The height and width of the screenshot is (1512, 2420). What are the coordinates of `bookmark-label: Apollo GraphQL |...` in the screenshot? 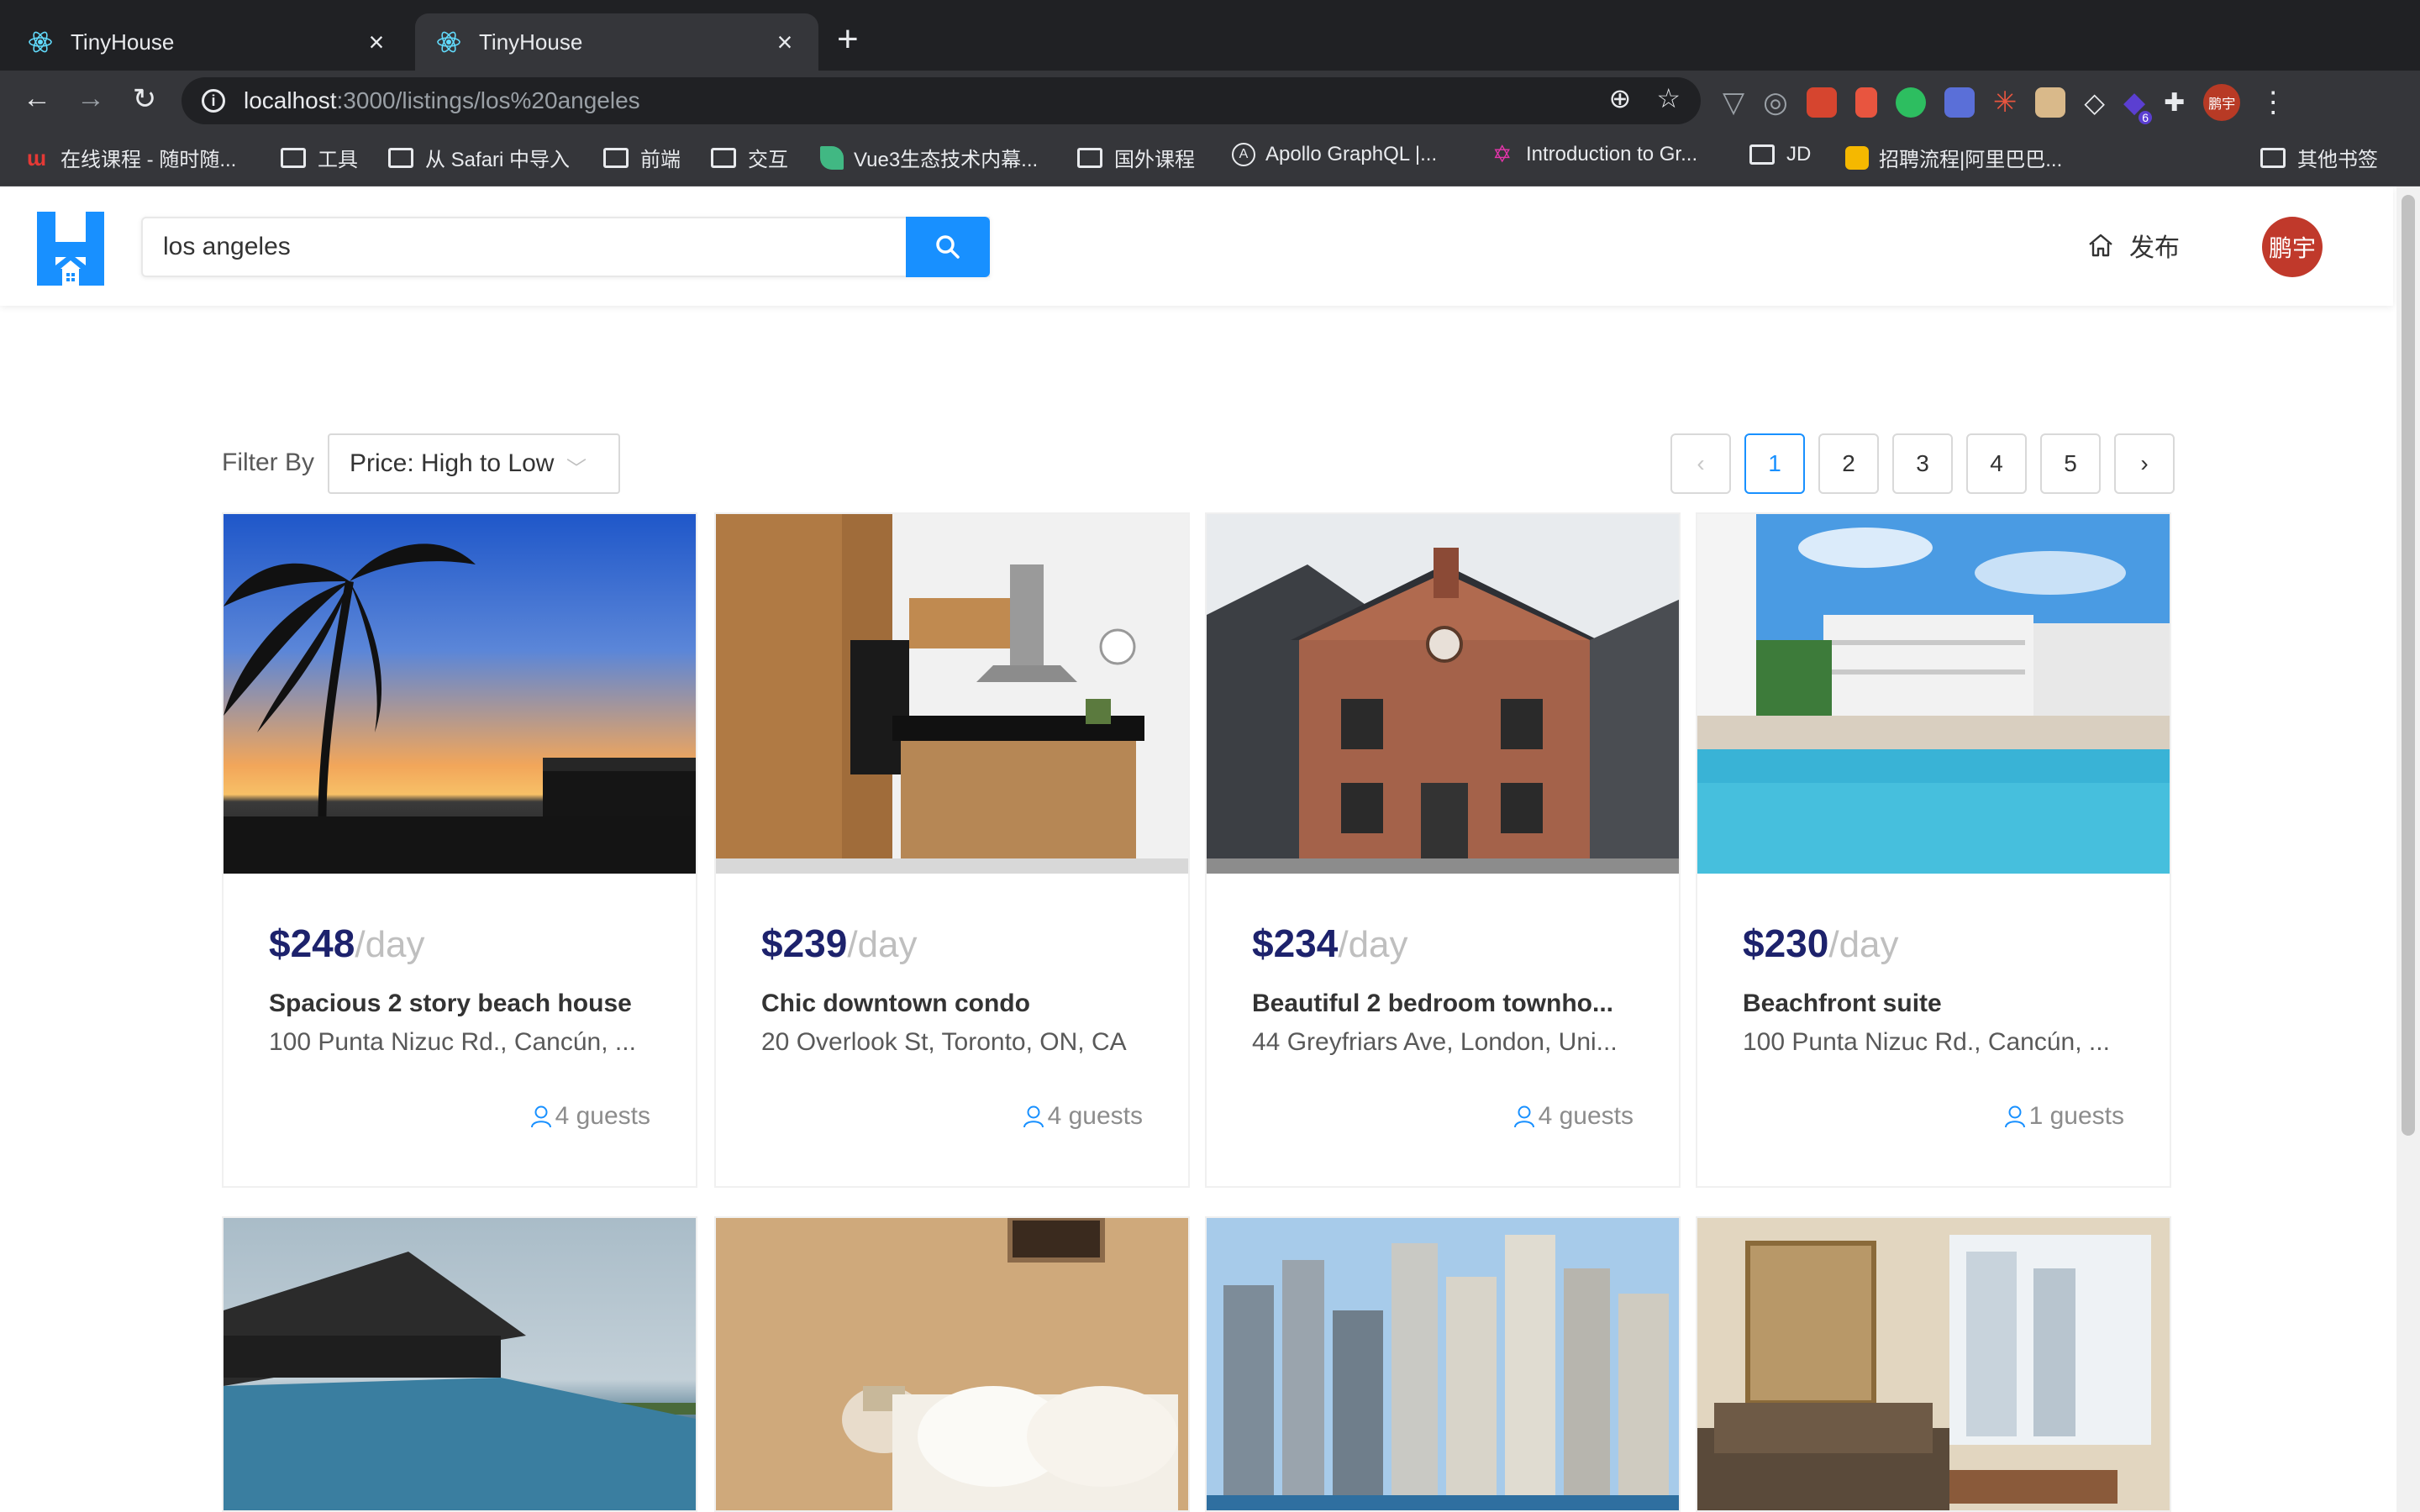 It's located at (1351, 154).